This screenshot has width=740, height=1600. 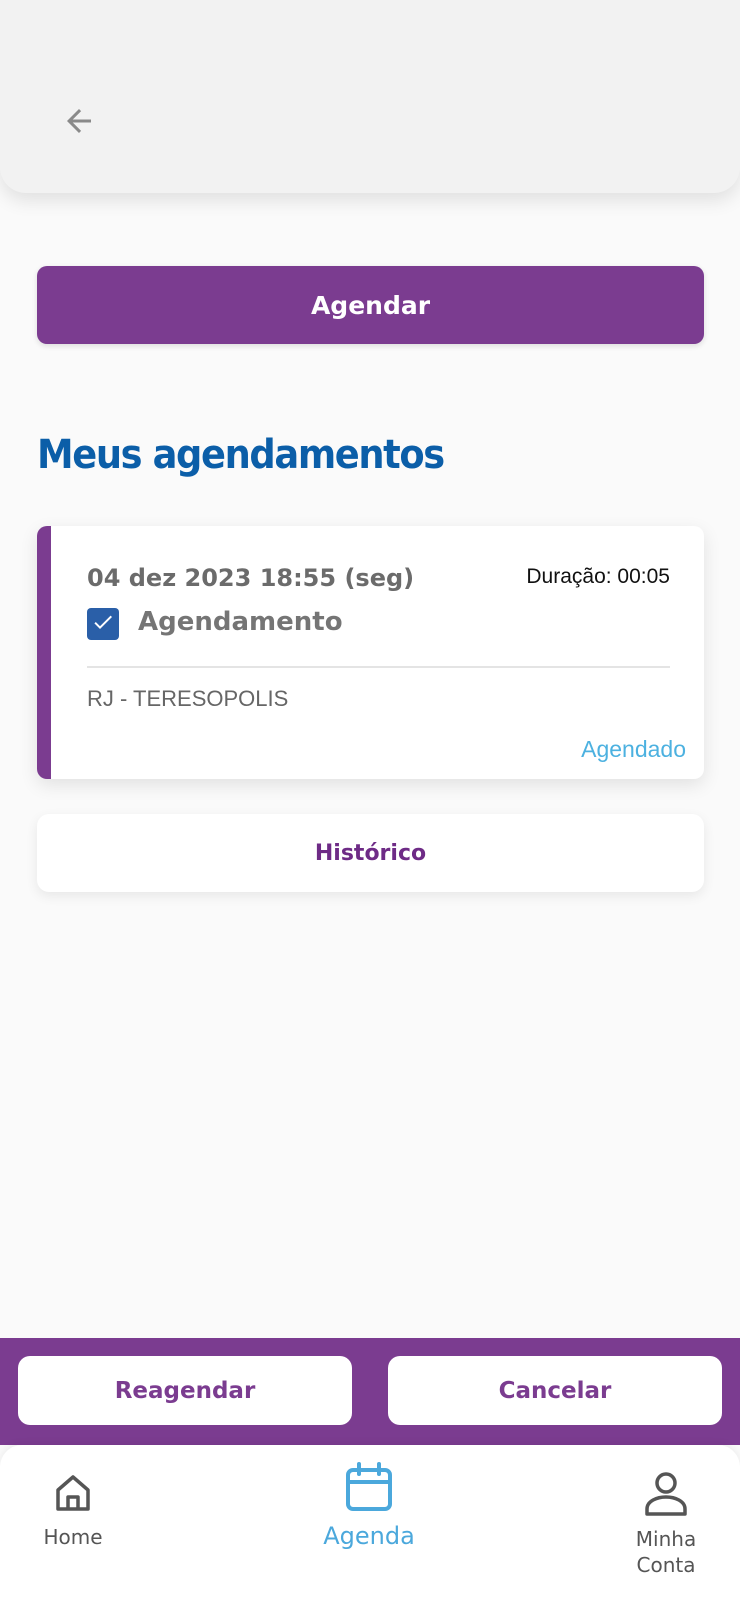 I want to click on back-button, so click(x=79, y=123).